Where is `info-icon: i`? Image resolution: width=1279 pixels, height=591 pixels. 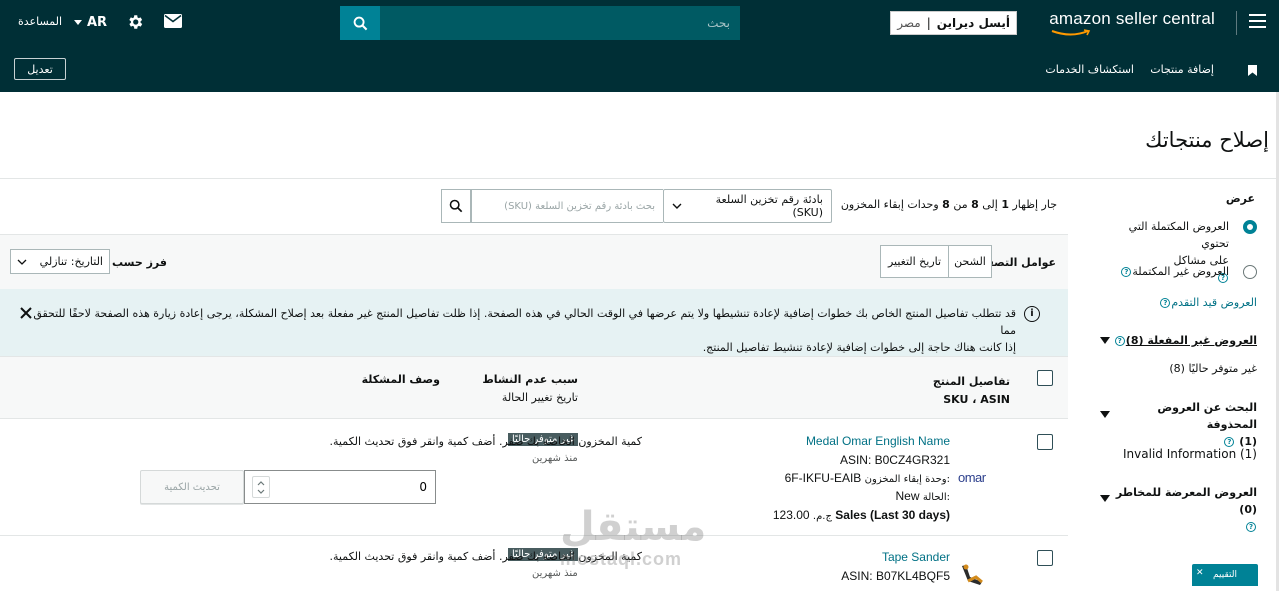 info-icon: i is located at coordinates (1032, 314).